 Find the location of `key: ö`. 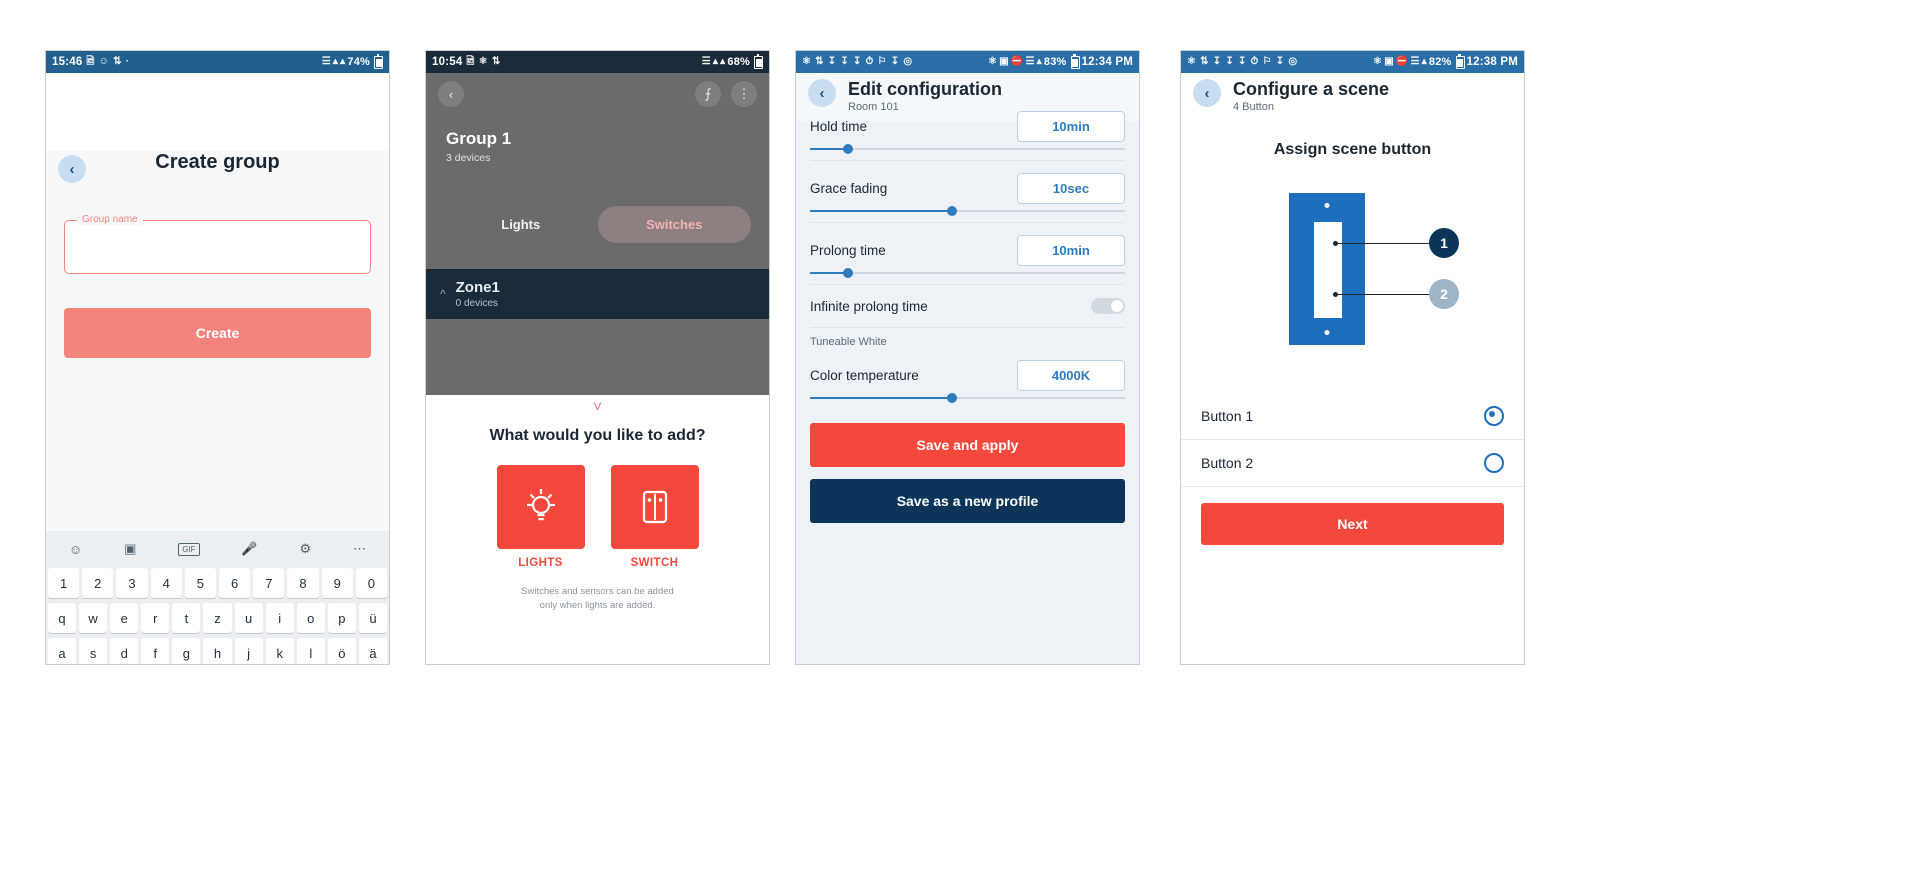

key: ö is located at coordinates (341, 651).